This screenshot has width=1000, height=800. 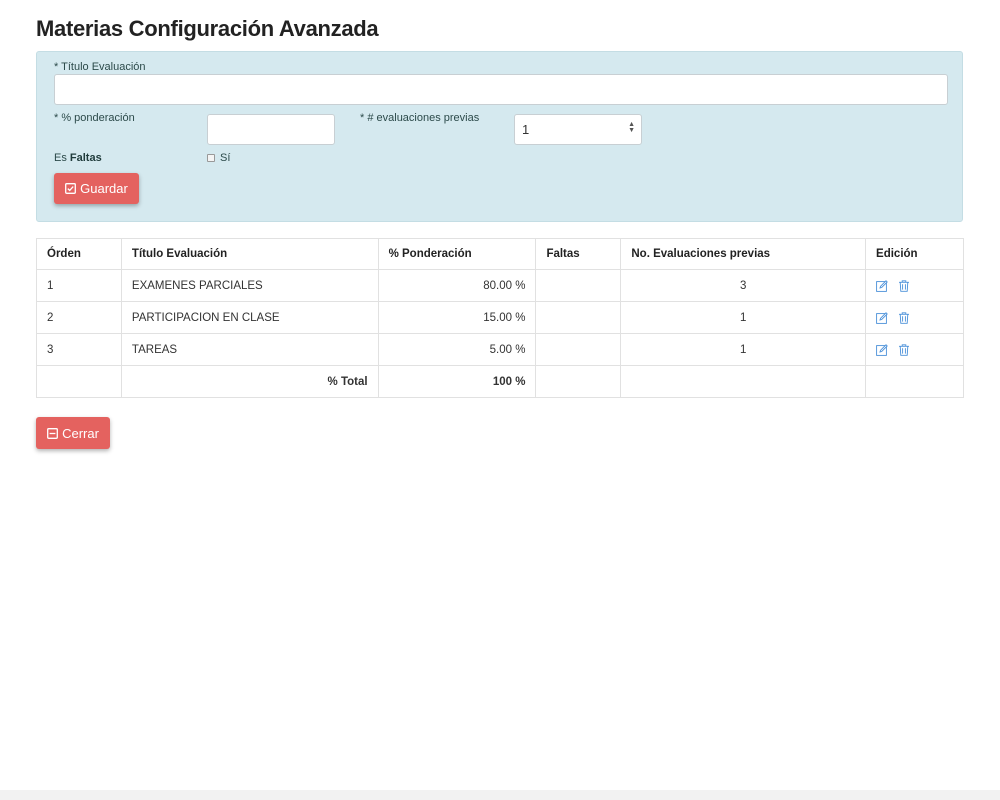 I want to click on faltas-checkbox, so click(x=211, y=158).